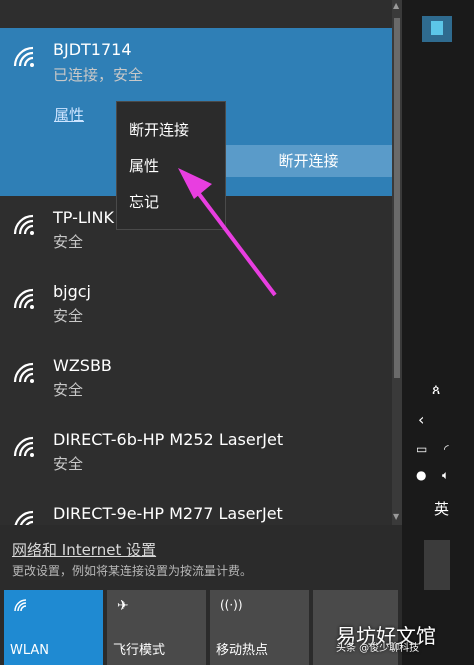 The image size is (474, 665). Describe the element at coordinates (144, 165) in the screenshot. I see `menu-item-properties: 属性` at that location.